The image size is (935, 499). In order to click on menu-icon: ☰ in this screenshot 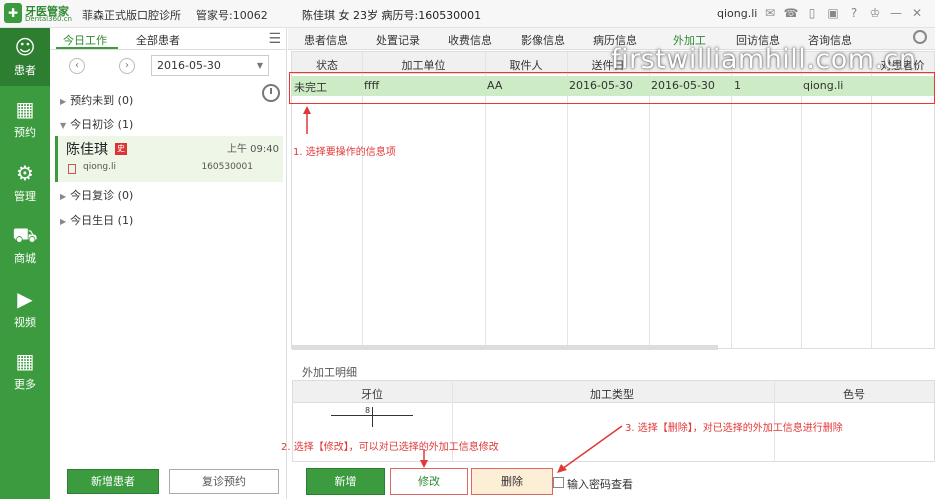, I will do `click(274, 39)`.